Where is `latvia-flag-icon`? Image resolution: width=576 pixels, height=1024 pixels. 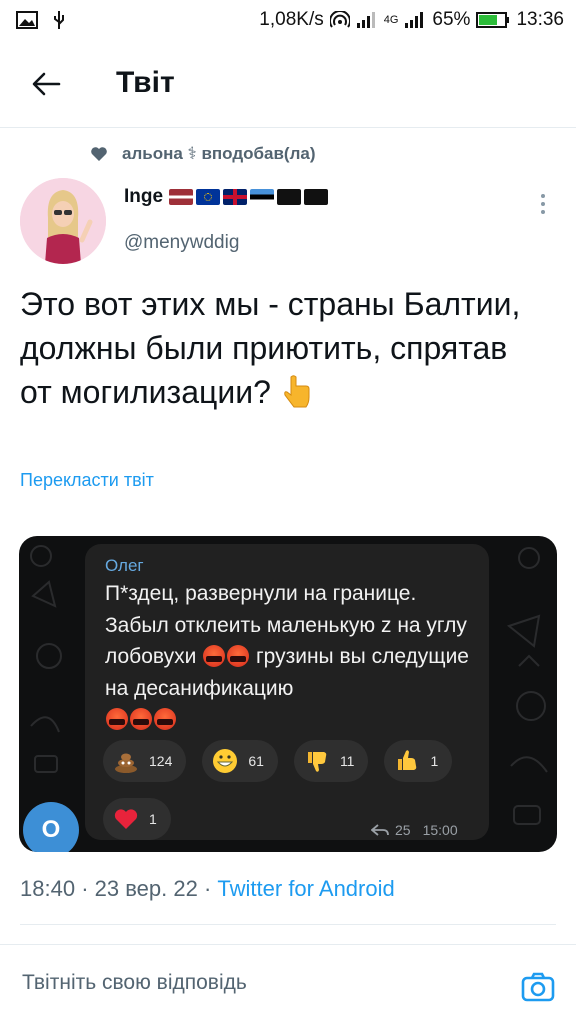
latvia-flag-icon is located at coordinates (181, 197).